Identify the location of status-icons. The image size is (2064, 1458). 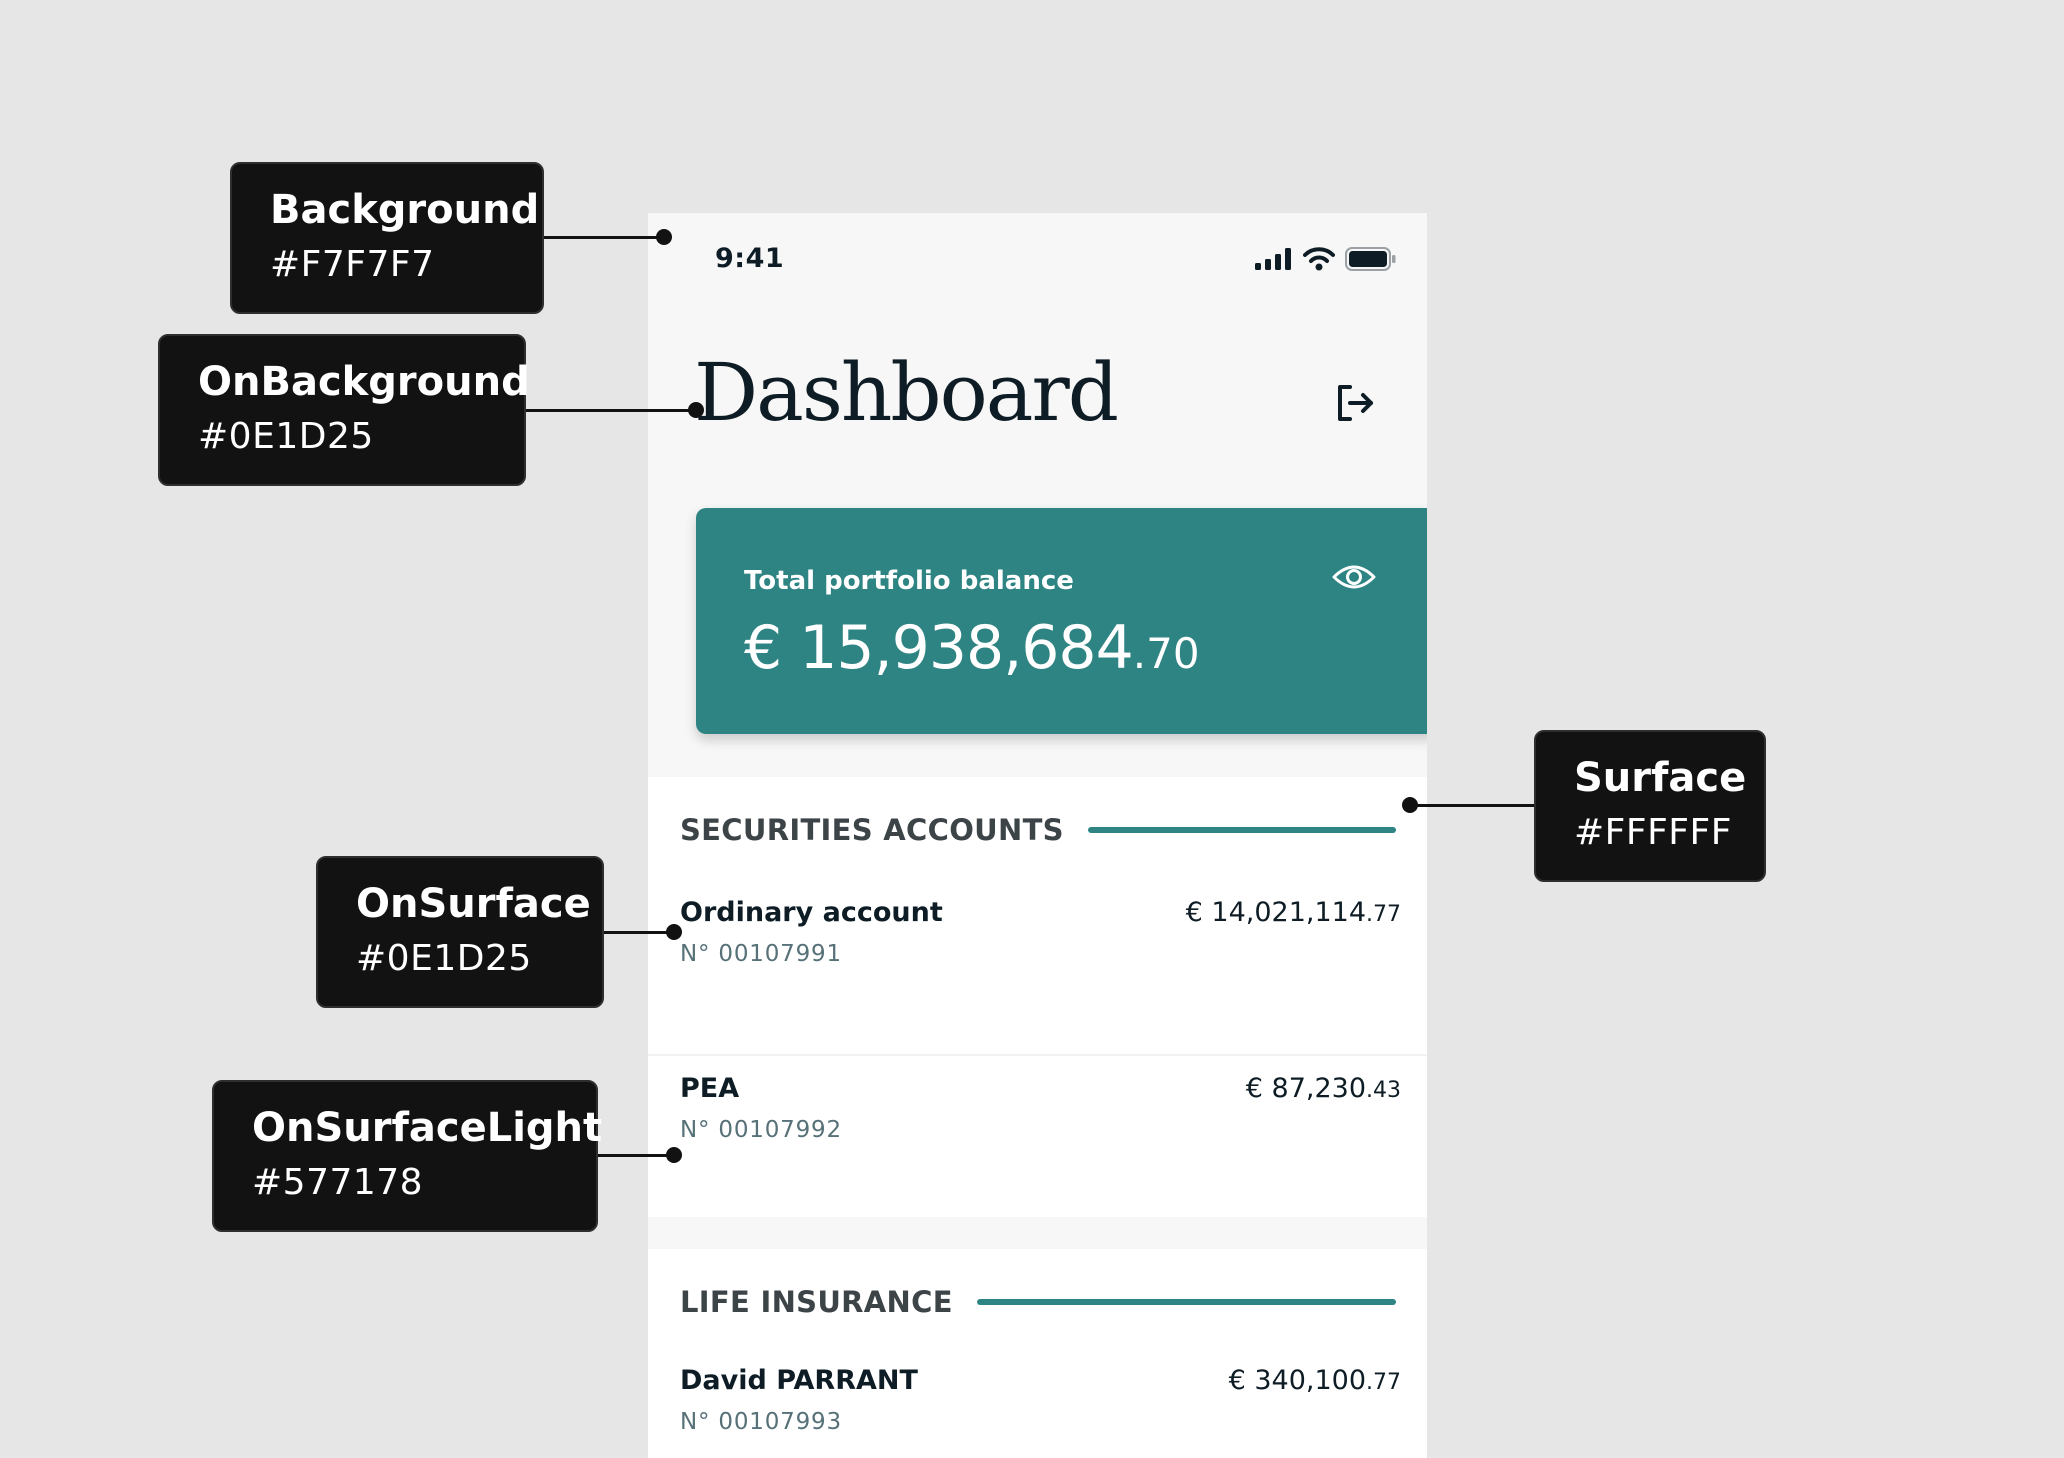
(1326, 259).